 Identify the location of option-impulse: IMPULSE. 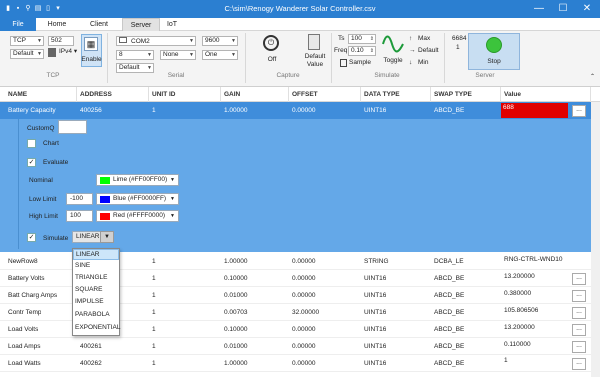
(96, 302).